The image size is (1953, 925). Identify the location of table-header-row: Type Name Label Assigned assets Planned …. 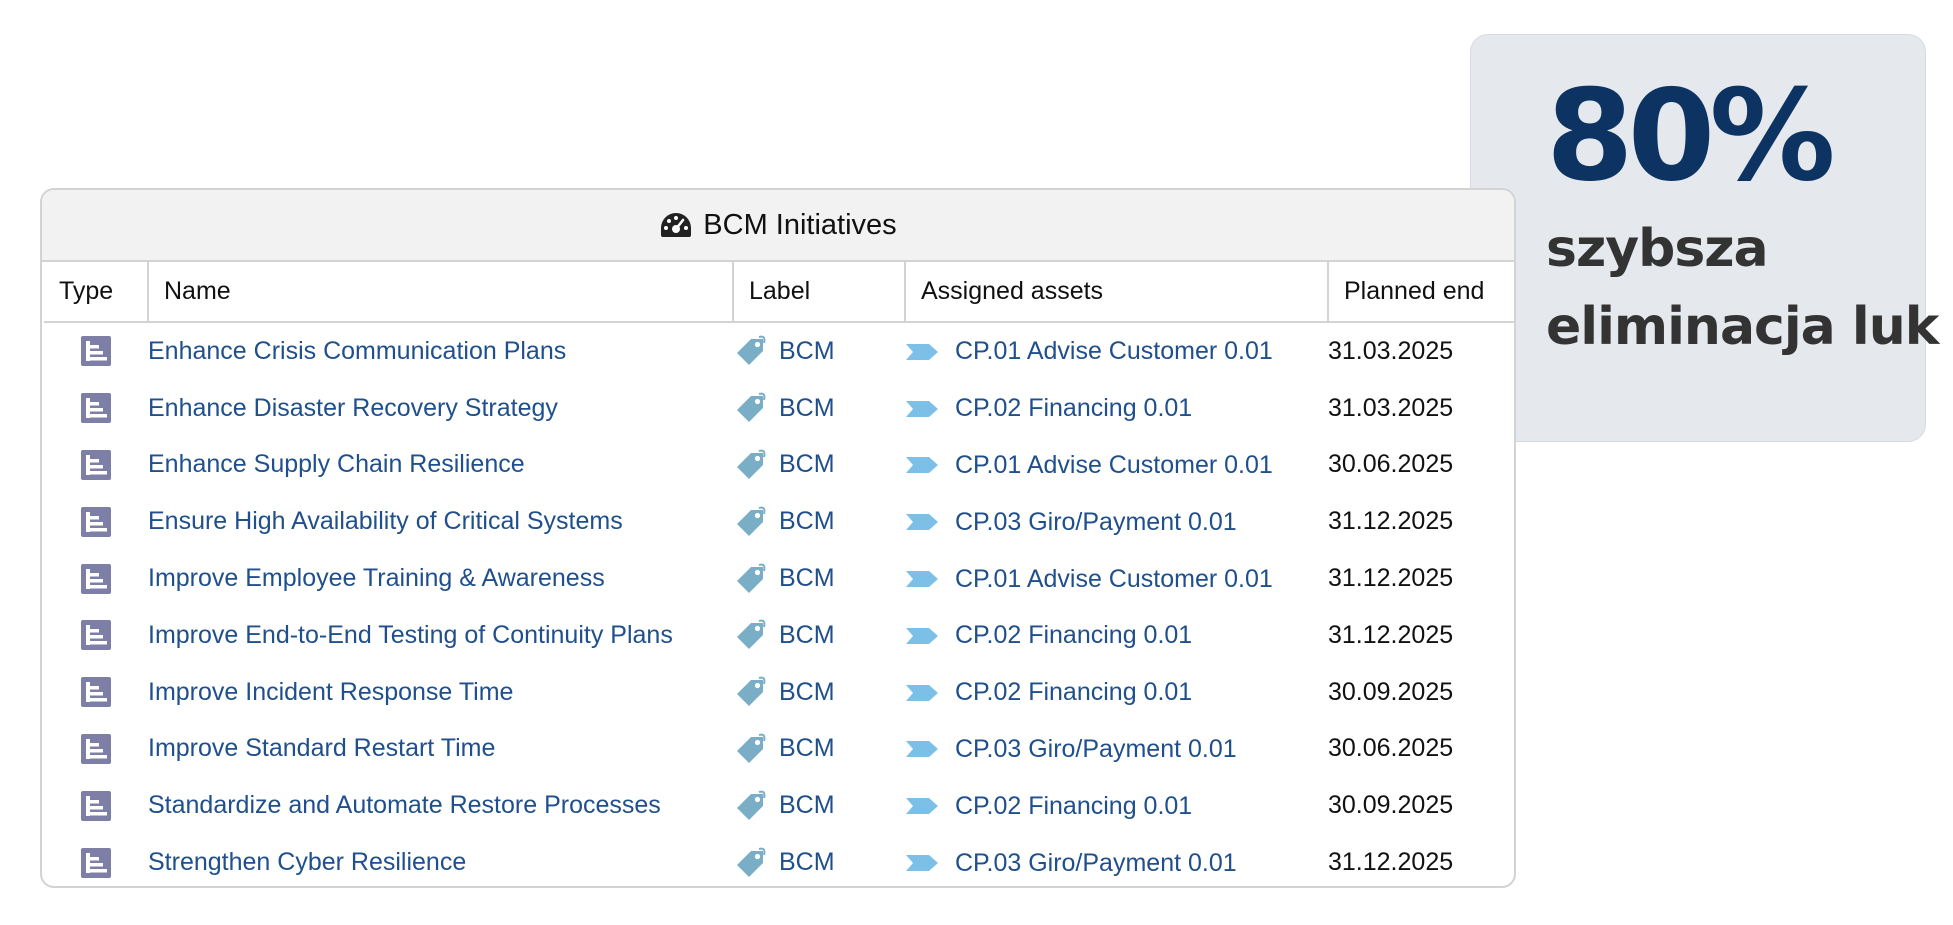
(779, 292).